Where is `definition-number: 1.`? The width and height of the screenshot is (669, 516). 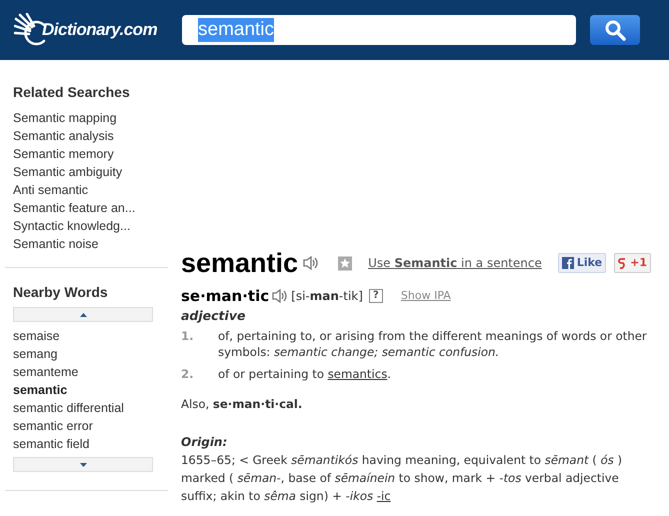
definition-number: 1. is located at coordinates (188, 336).